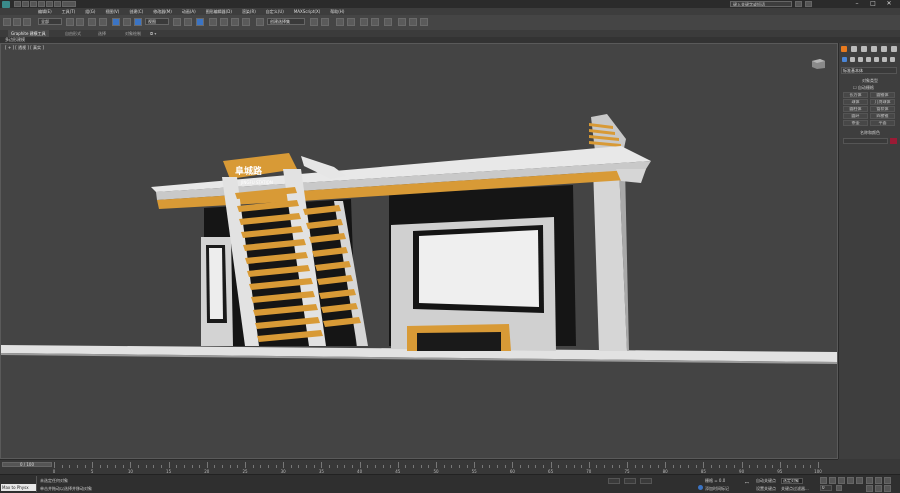 This screenshot has width=900, height=493. Describe the element at coordinates (153, 33) in the screenshot. I see `ribbon-options-icon: ◘ ▾` at that location.